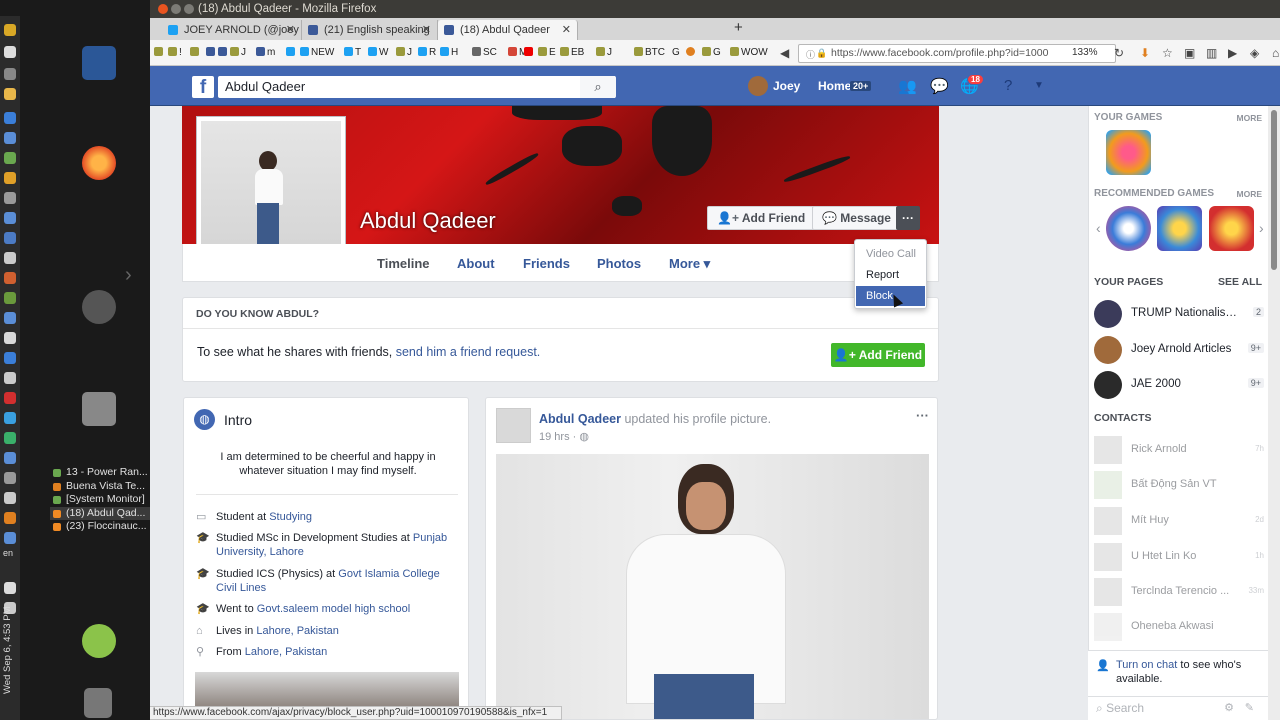  I want to click on menu-item-video-call: Video Call, so click(890, 254).